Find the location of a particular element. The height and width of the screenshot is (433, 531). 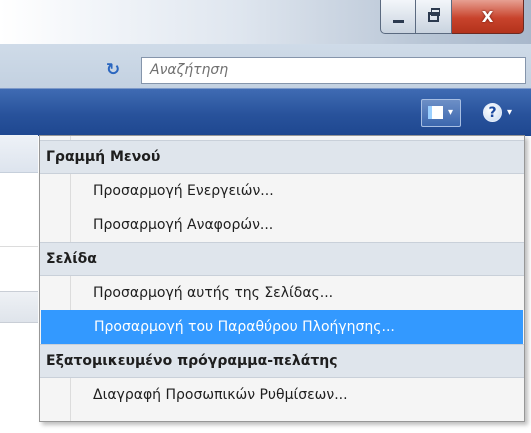

menu-section-header: Εξατομικευμένο πρόγραμμα-πελάτης is located at coordinates (282, 361).